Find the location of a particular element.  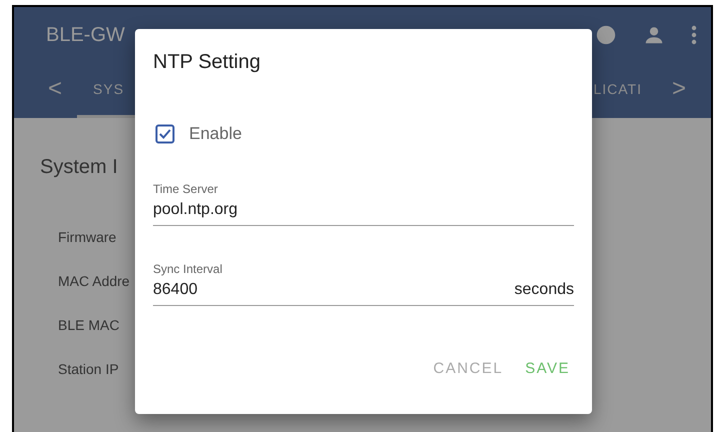

cancel-button: CANCEL is located at coordinates (468, 368).